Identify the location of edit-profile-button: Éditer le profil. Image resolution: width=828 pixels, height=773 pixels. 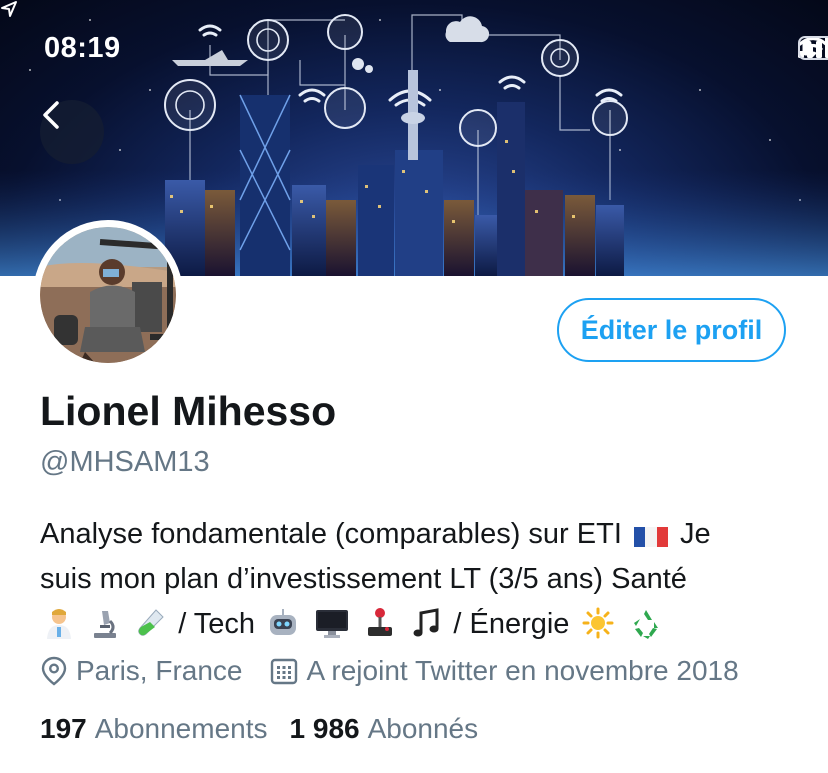
(671, 330).